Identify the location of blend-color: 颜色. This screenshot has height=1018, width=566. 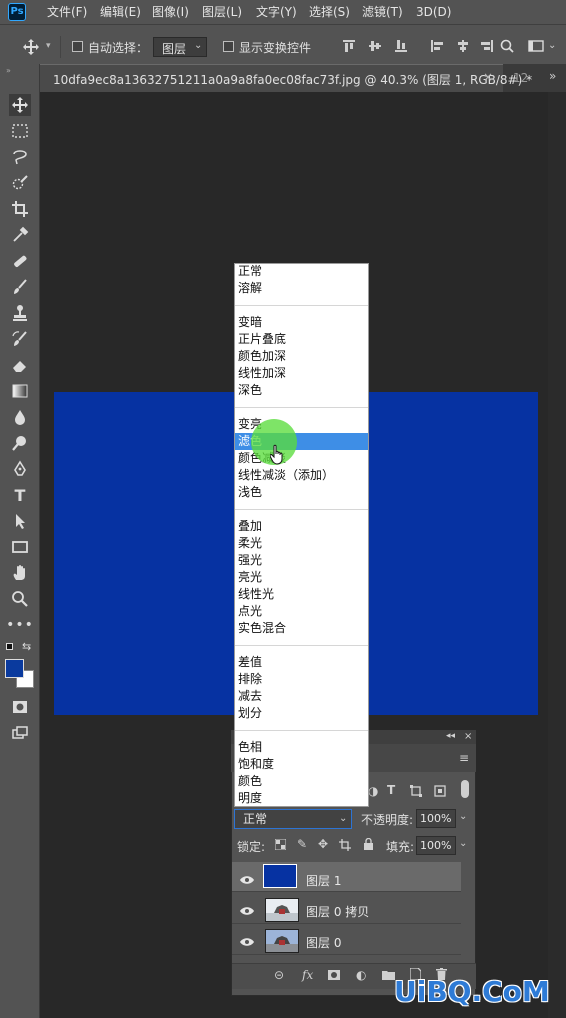
(302, 781).